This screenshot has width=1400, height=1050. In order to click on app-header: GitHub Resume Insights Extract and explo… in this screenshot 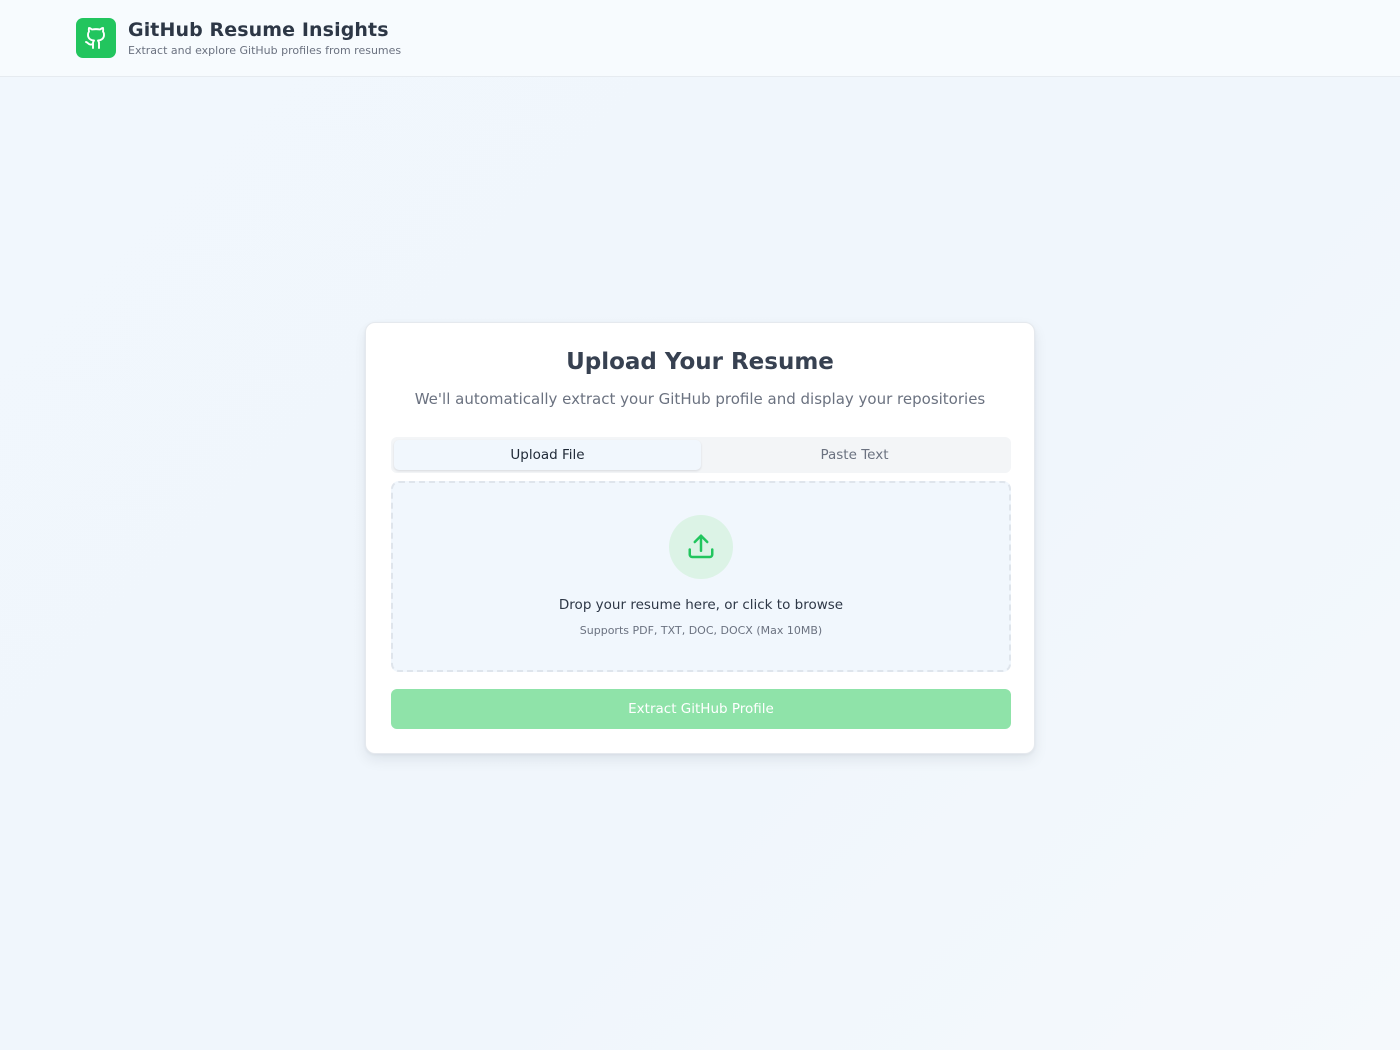, I will do `click(700, 38)`.